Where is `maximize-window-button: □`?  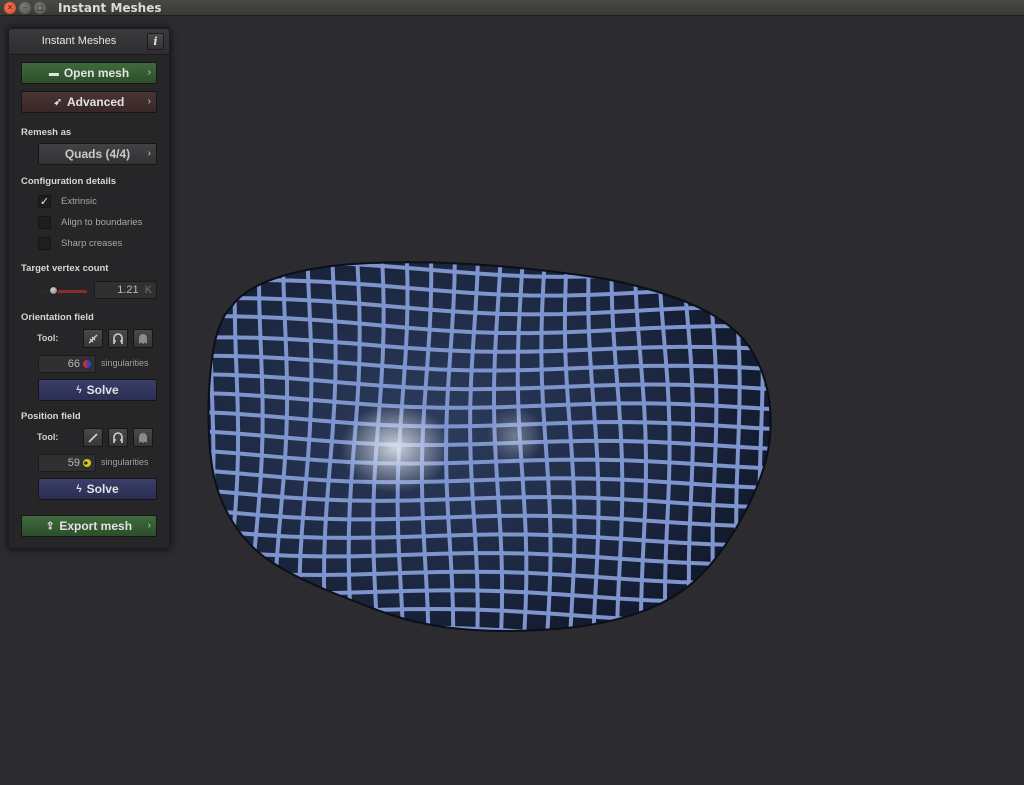
maximize-window-button: □ is located at coordinates (40, 7).